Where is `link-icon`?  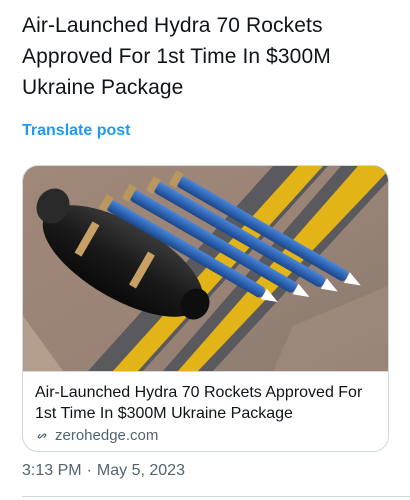 link-icon is located at coordinates (42, 435).